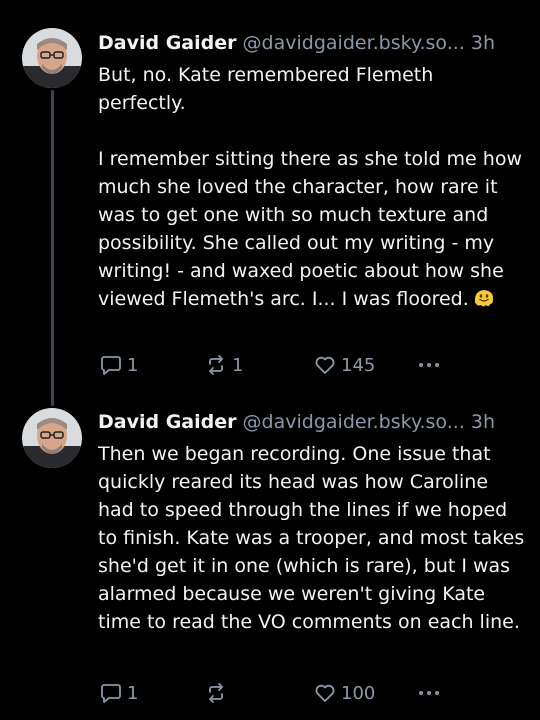 This screenshot has height=720, width=540. Describe the element at coordinates (52, 248) in the screenshot. I see `thread-connector-line` at that location.